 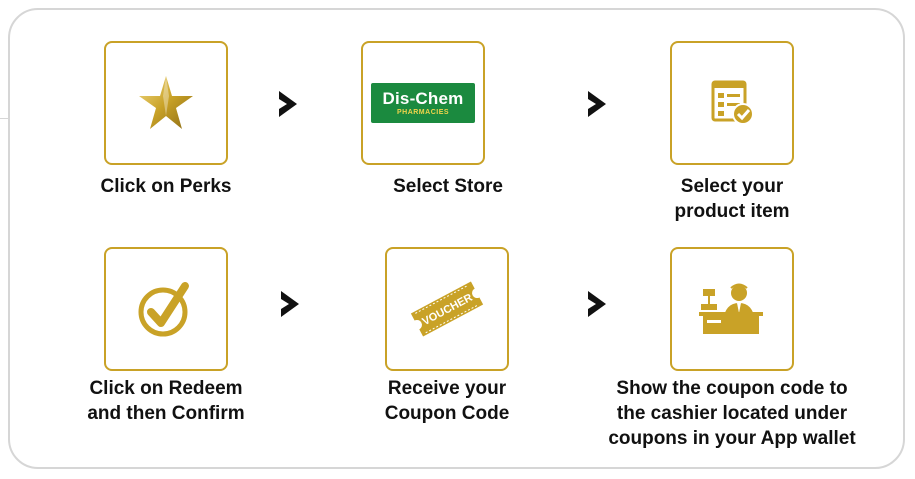 What do you see at coordinates (166, 401) in the screenshot?
I see `step-4-caption: Click on Redeem and then Confirm` at bounding box center [166, 401].